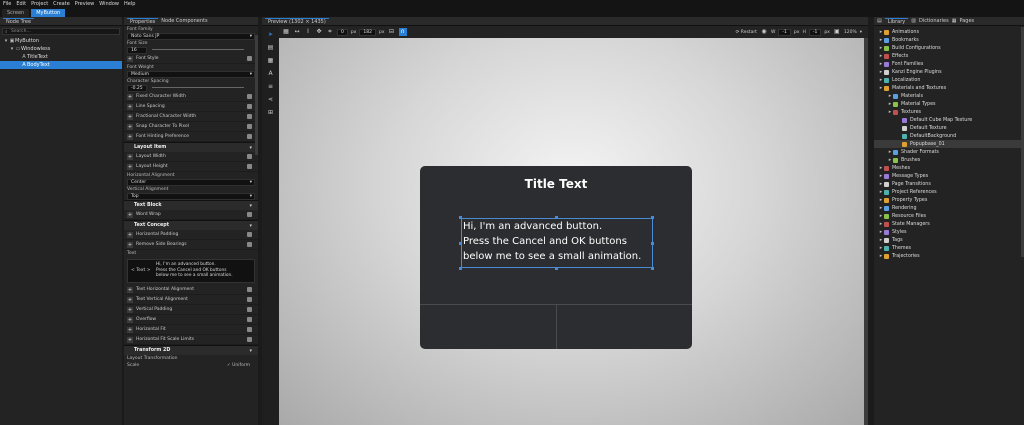  Describe the element at coordinates (191, 205) in the screenshot. I see `section-text-block: Text Block ▾` at that location.